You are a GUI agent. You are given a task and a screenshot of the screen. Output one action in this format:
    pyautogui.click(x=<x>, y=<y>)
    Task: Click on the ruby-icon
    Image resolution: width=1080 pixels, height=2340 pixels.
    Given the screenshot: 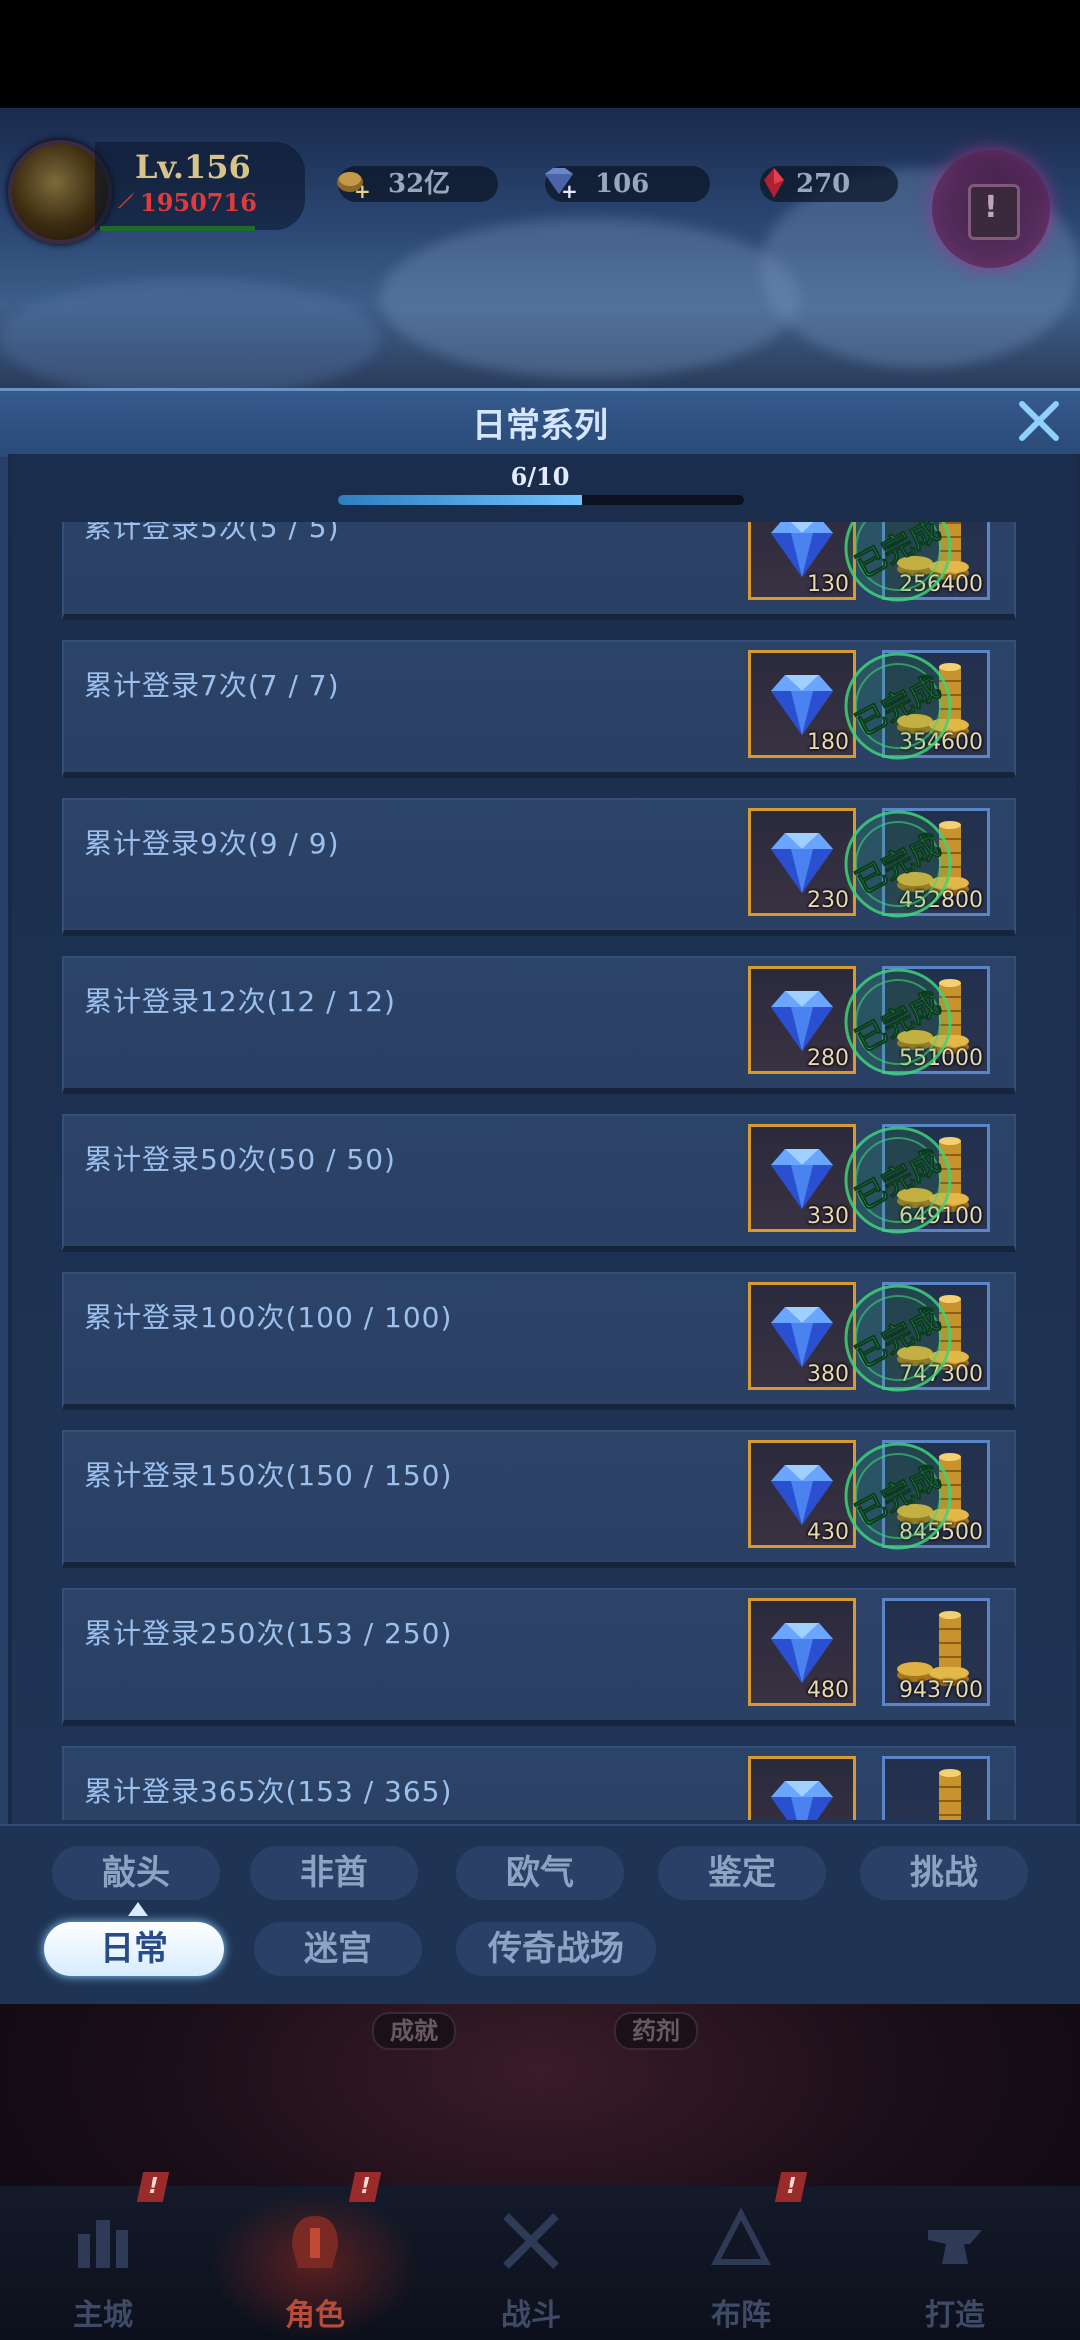 What is the action you would take?
    pyautogui.click(x=774, y=183)
    